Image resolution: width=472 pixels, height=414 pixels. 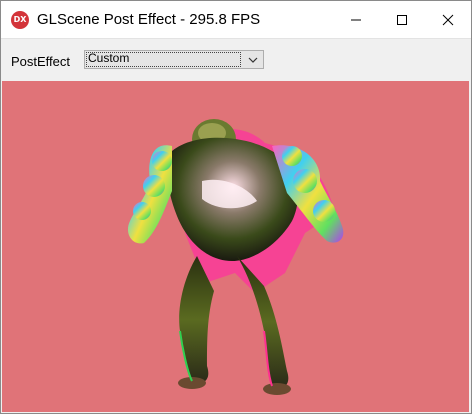 I want to click on app-icon-text: DX, so click(x=20, y=19).